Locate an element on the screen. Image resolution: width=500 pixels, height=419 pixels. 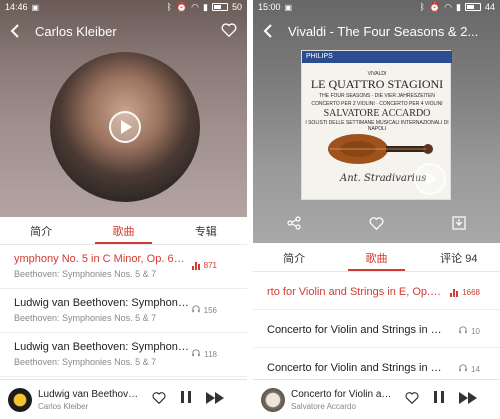
play-count: 156 is located at coordinates (204, 310).